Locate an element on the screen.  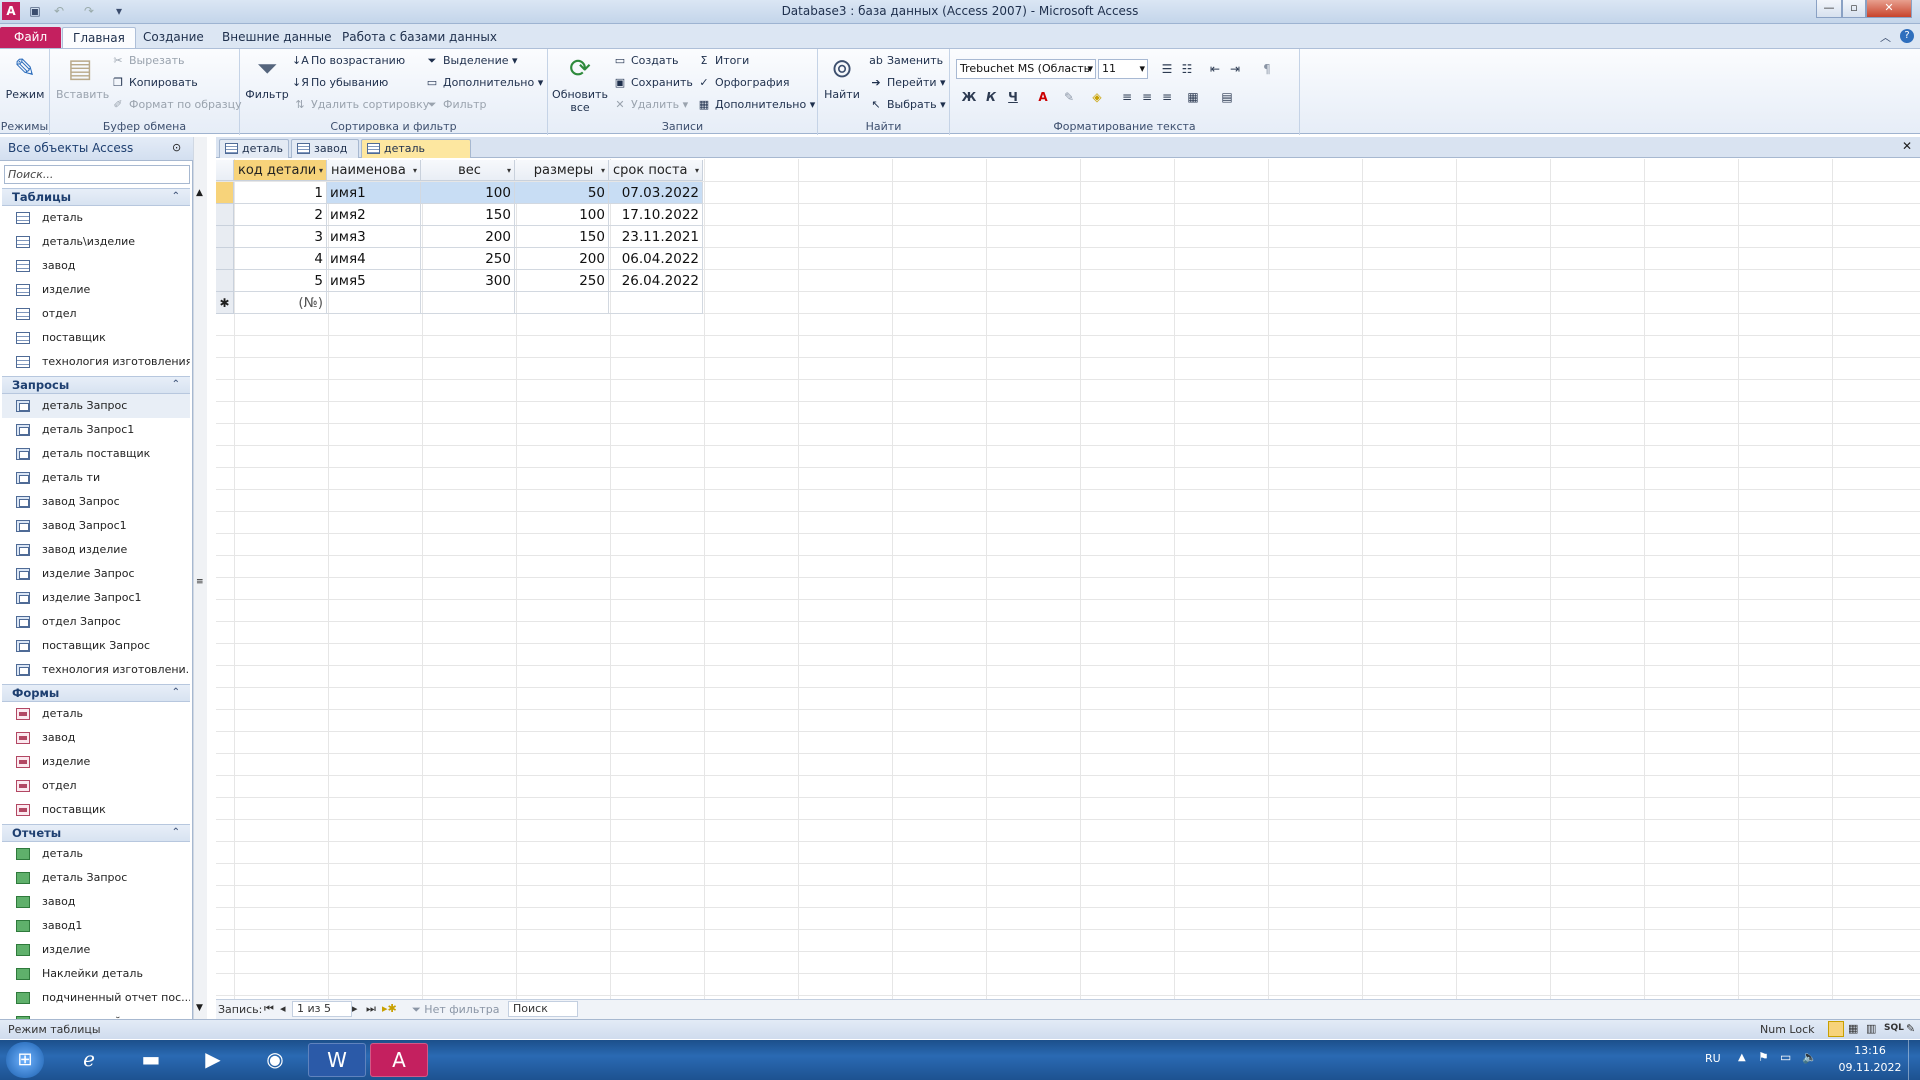
bullets-icon: ☰ is located at coordinates (1167, 69).